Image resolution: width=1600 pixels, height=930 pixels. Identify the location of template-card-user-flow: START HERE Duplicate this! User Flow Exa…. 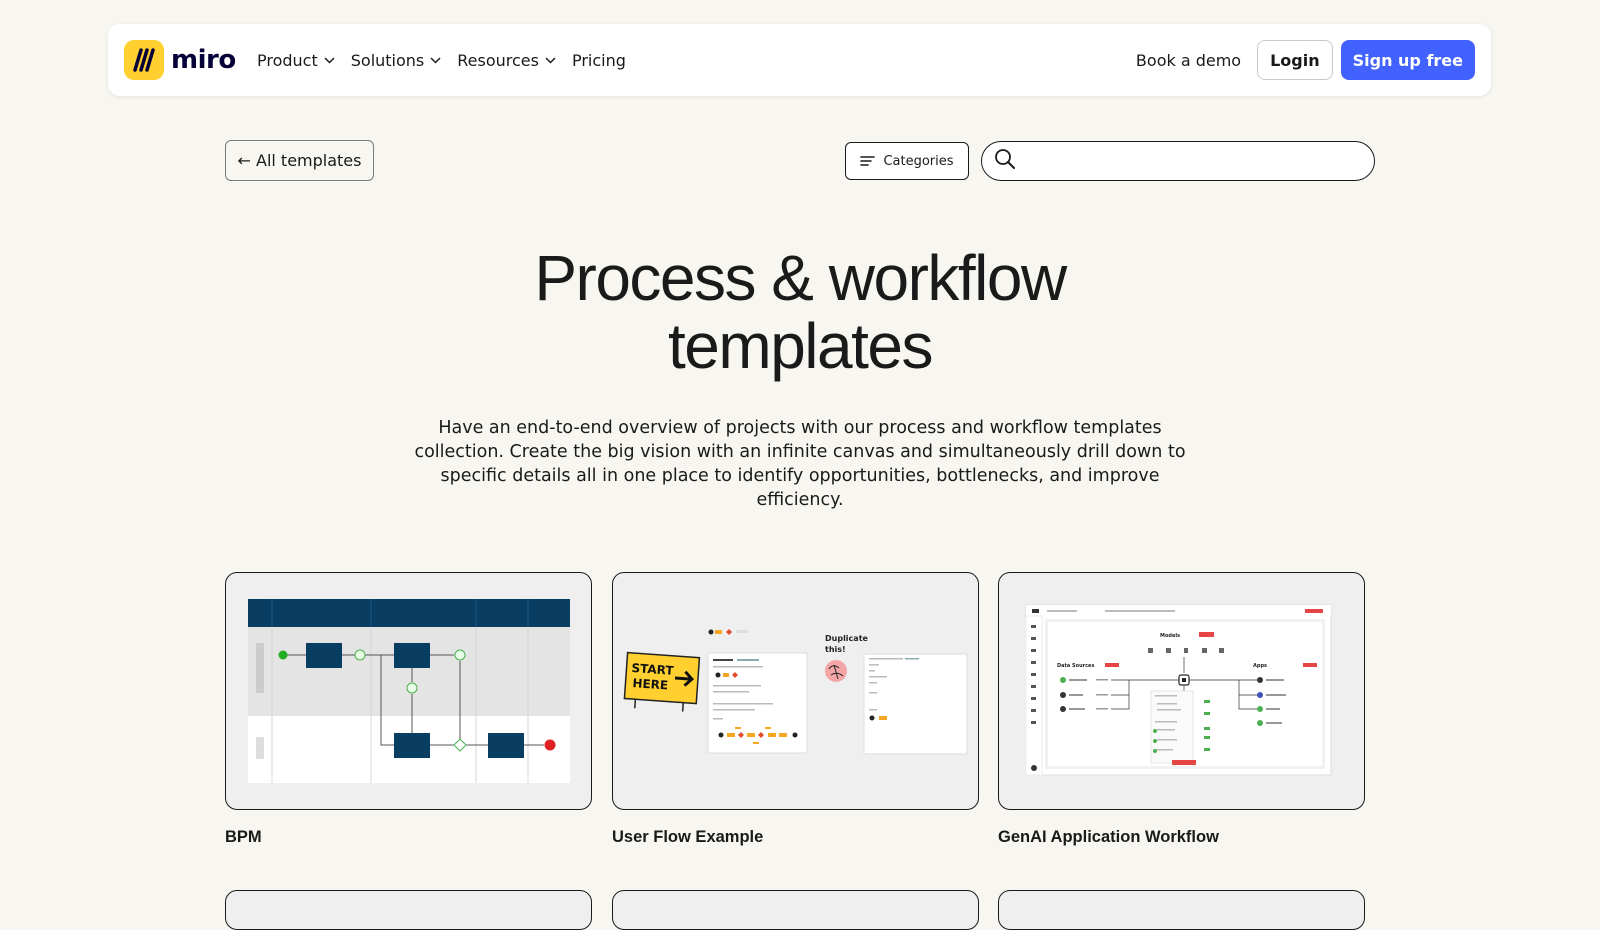
(795, 709).